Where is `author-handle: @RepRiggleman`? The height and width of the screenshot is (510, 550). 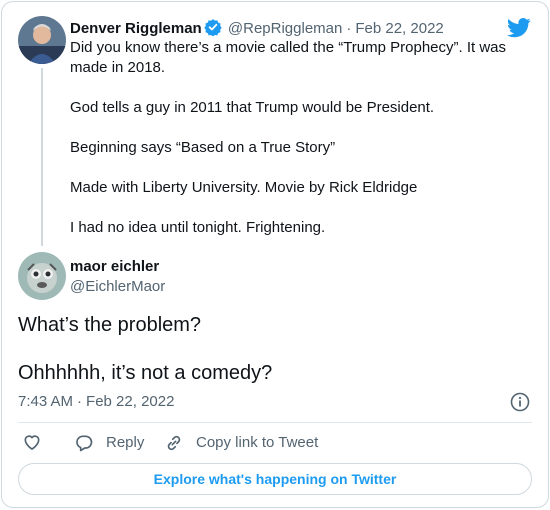 author-handle: @RepRiggleman is located at coordinates (285, 28).